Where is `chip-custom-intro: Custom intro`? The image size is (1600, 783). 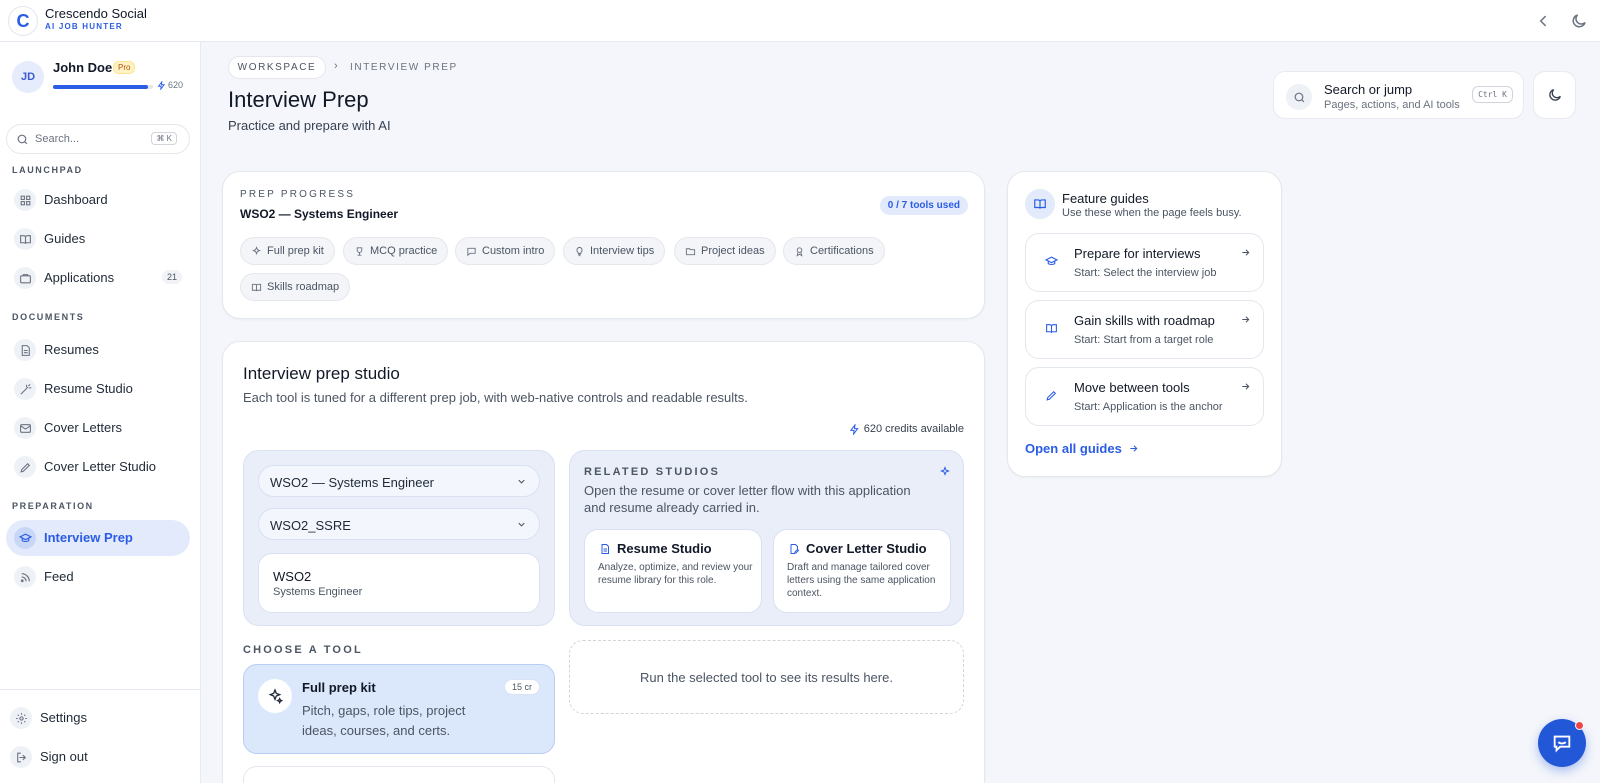 chip-custom-intro: Custom intro is located at coordinates (505, 251).